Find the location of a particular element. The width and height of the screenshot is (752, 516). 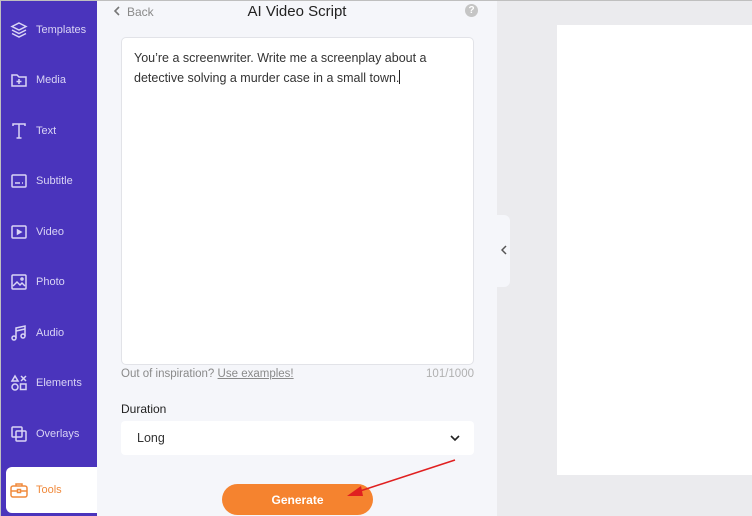

generate-button: Generate is located at coordinates (297, 499).